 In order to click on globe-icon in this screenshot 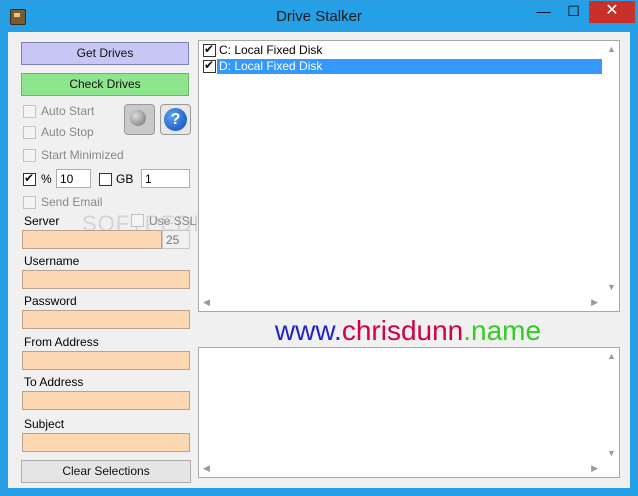, I will do `click(139, 119)`.